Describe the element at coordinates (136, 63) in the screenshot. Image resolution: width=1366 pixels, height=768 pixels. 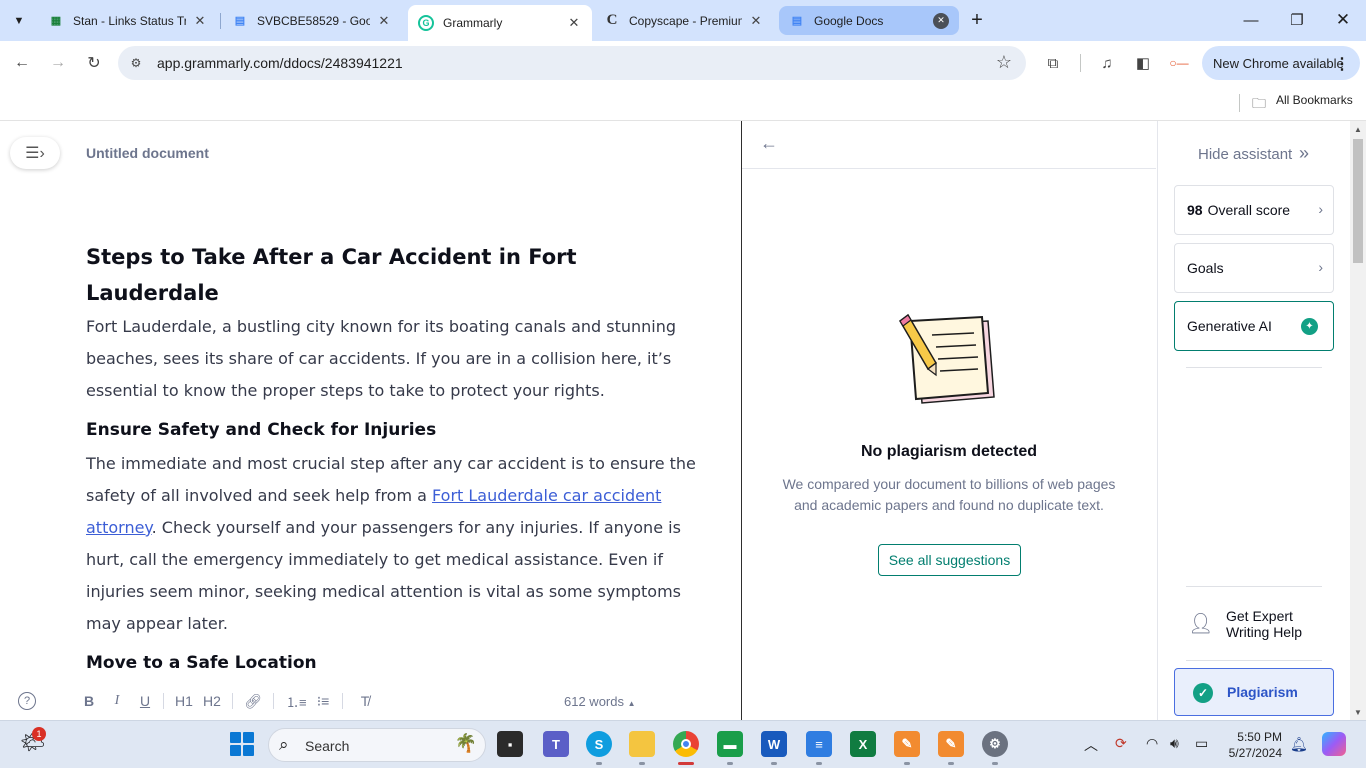
I see `site-info-icon: ⚙` at that location.